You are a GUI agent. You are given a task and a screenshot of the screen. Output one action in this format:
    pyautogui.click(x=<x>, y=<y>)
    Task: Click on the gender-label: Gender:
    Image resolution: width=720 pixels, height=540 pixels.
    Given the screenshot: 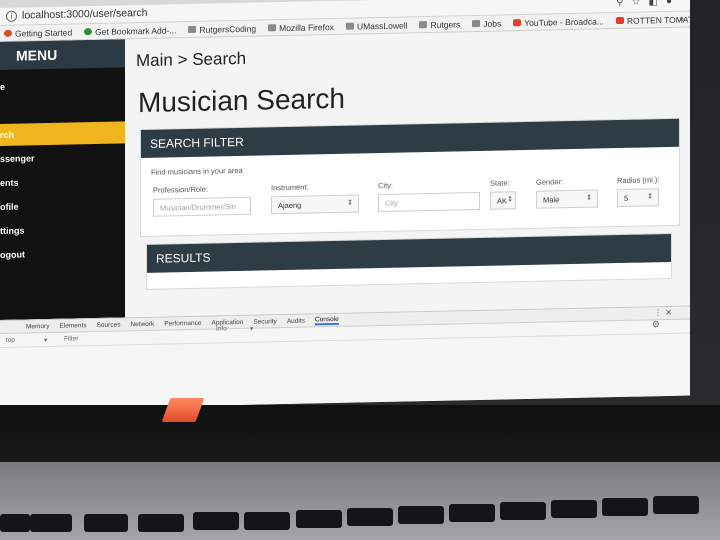 What is the action you would take?
    pyautogui.click(x=550, y=182)
    